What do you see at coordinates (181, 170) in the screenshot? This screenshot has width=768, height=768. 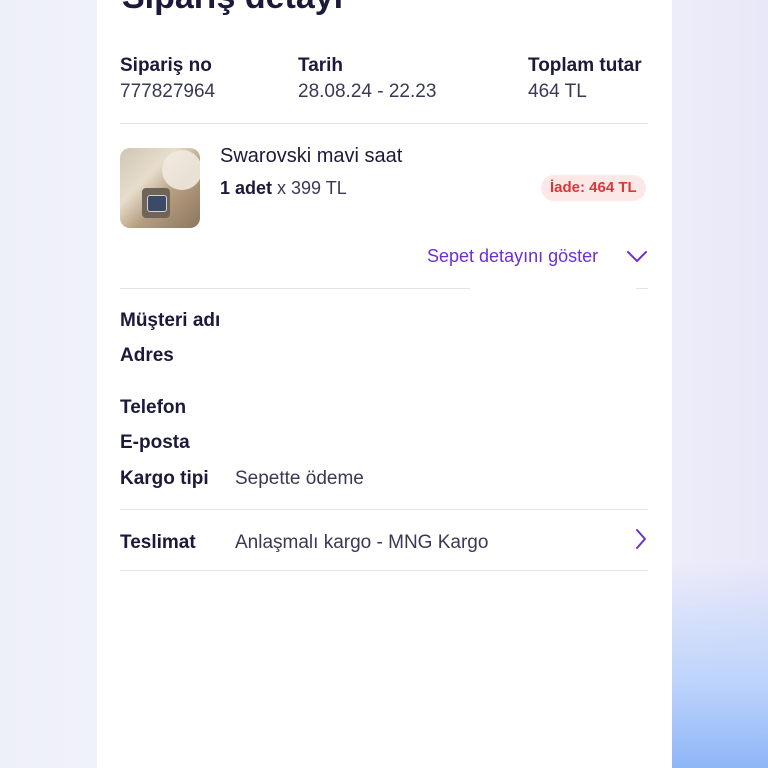 I see `thumbnail-cloth-shape` at bounding box center [181, 170].